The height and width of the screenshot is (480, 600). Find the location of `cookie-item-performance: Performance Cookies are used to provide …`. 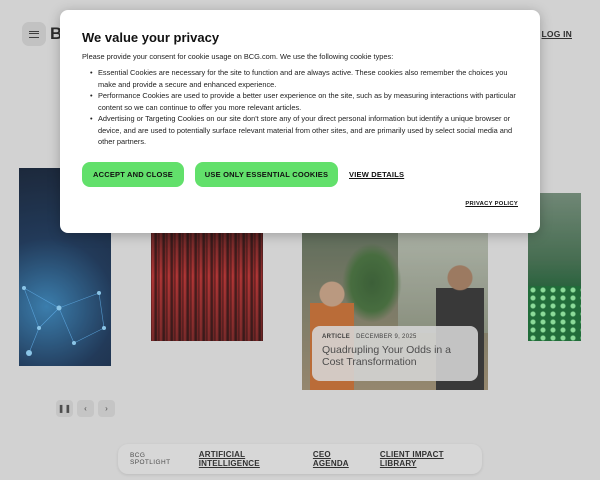

cookie-item-performance: Performance Cookies are used to provide … is located at coordinates (304, 101).